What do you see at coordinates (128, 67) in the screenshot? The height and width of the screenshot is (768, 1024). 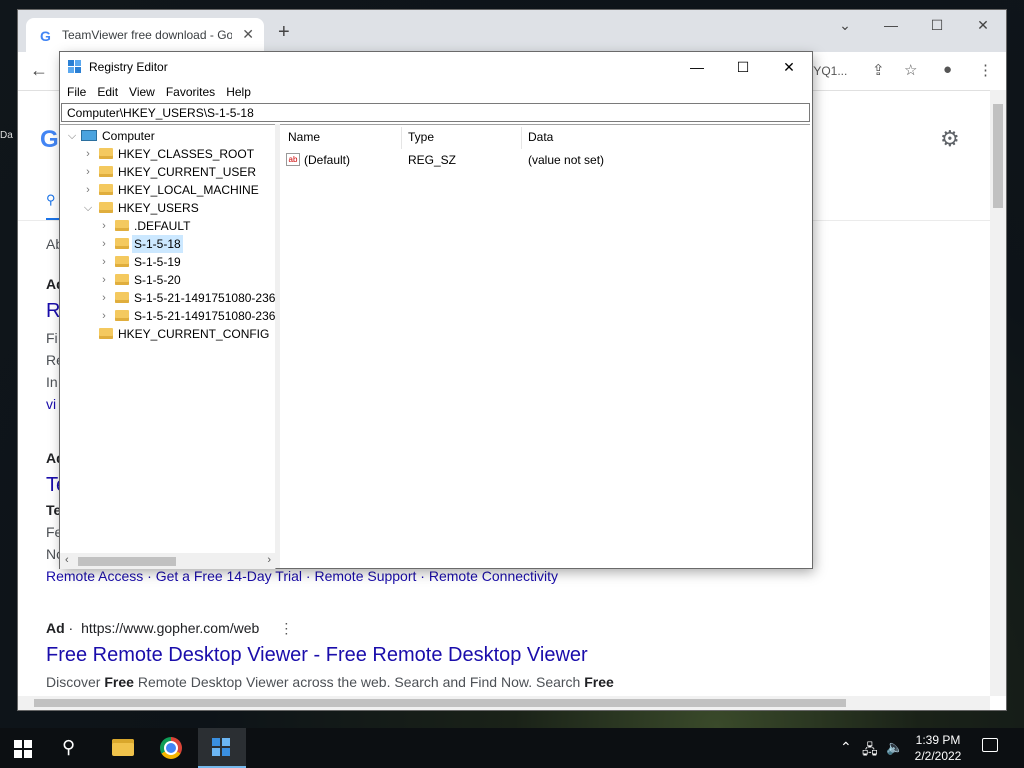 I see `window-title: Registry Editor` at bounding box center [128, 67].